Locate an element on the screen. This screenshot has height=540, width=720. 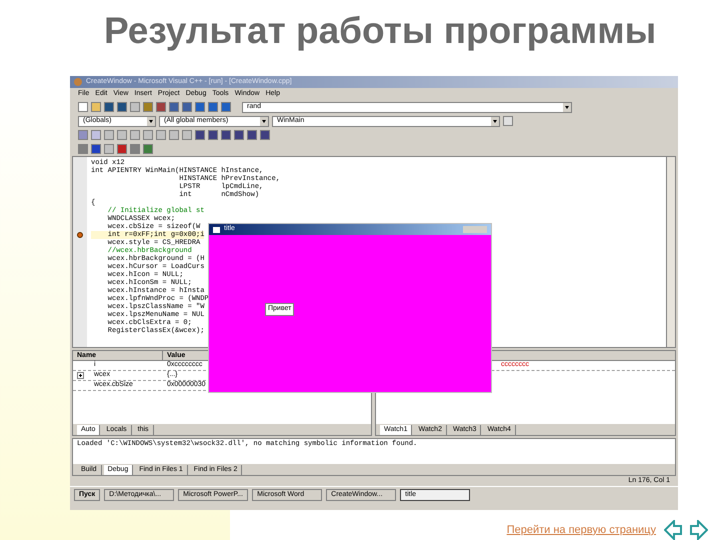
window-icon is located at coordinates (216, 229).